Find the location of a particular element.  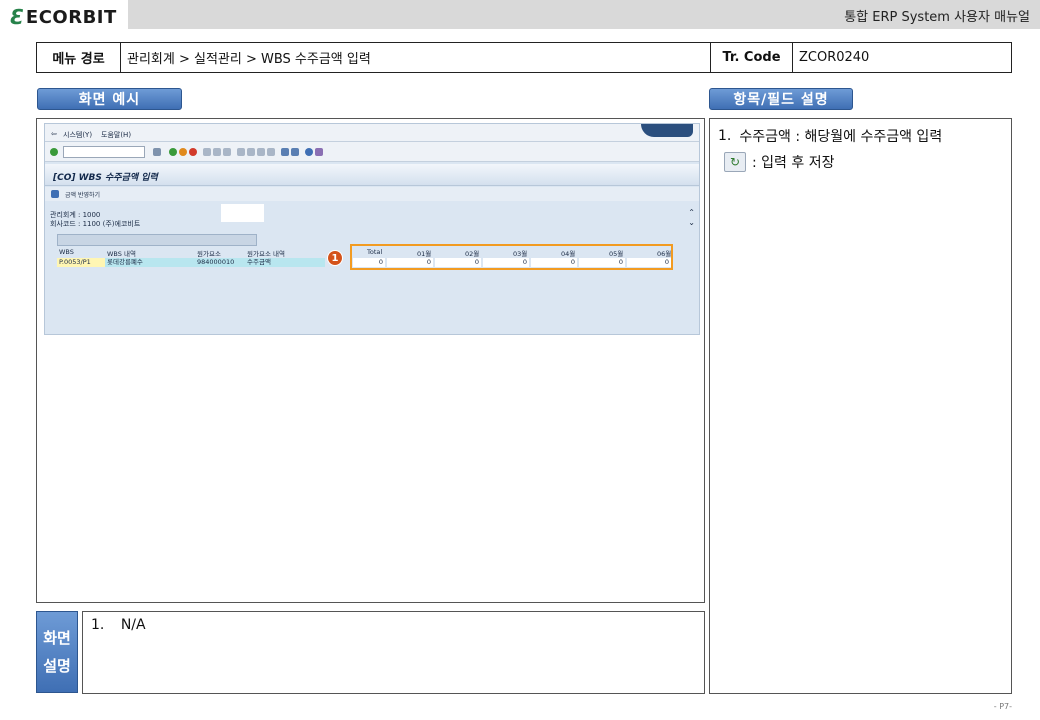

back-icon is located at coordinates (173, 152).